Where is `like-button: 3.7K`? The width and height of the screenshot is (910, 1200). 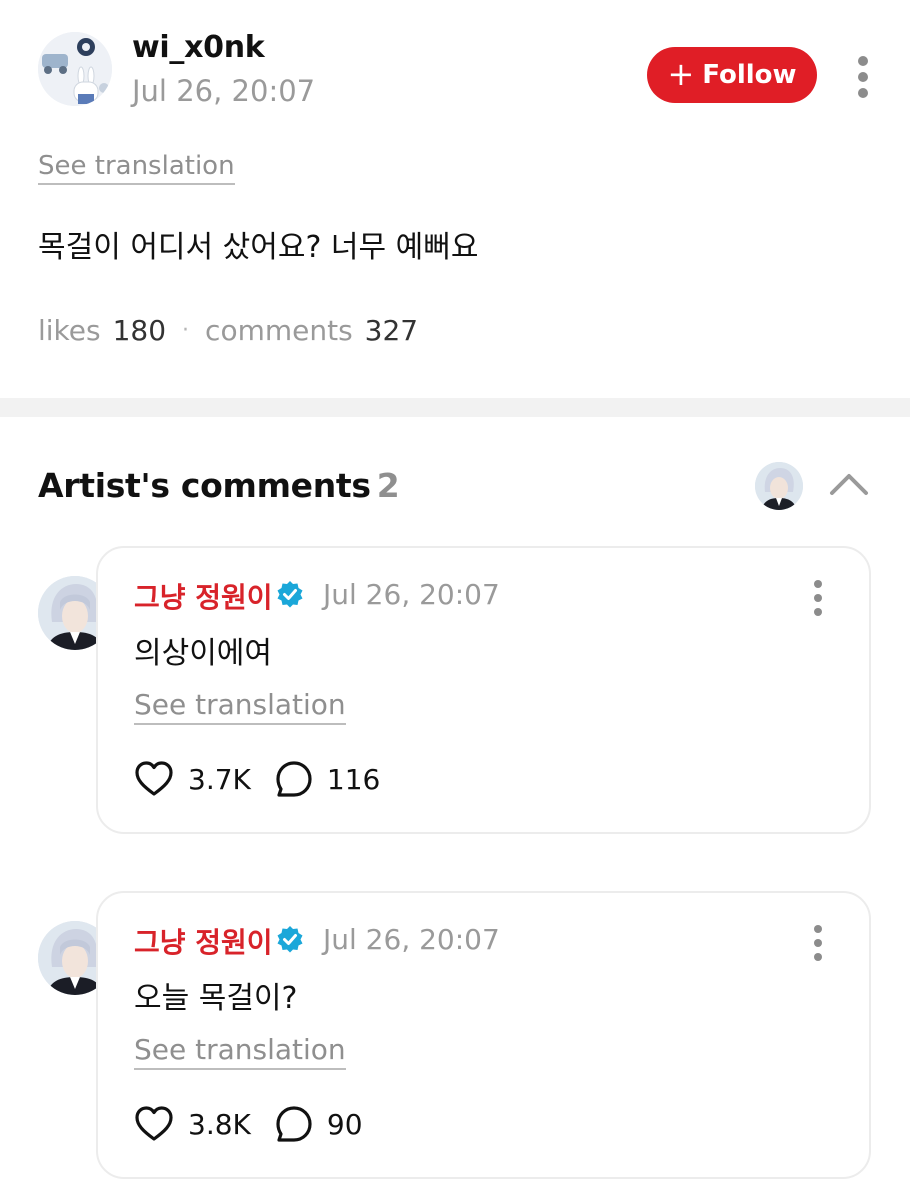 like-button: 3.7K is located at coordinates (192, 779).